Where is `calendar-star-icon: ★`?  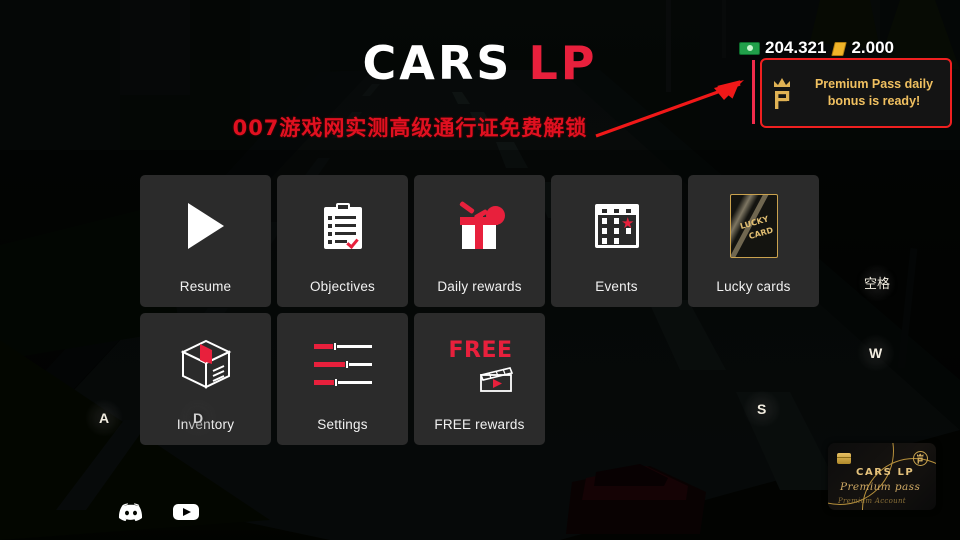 calendar-star-icon: ★ is located at coordinates (616, 226).